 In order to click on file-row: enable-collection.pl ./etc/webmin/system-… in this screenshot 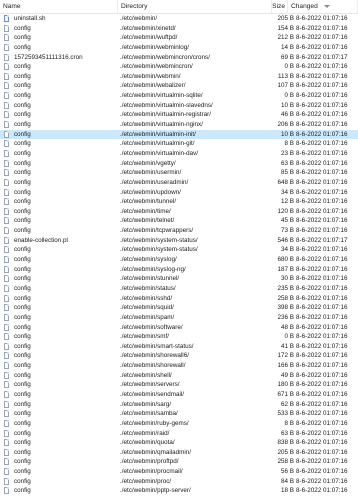, I will do `click(179, 241)`.